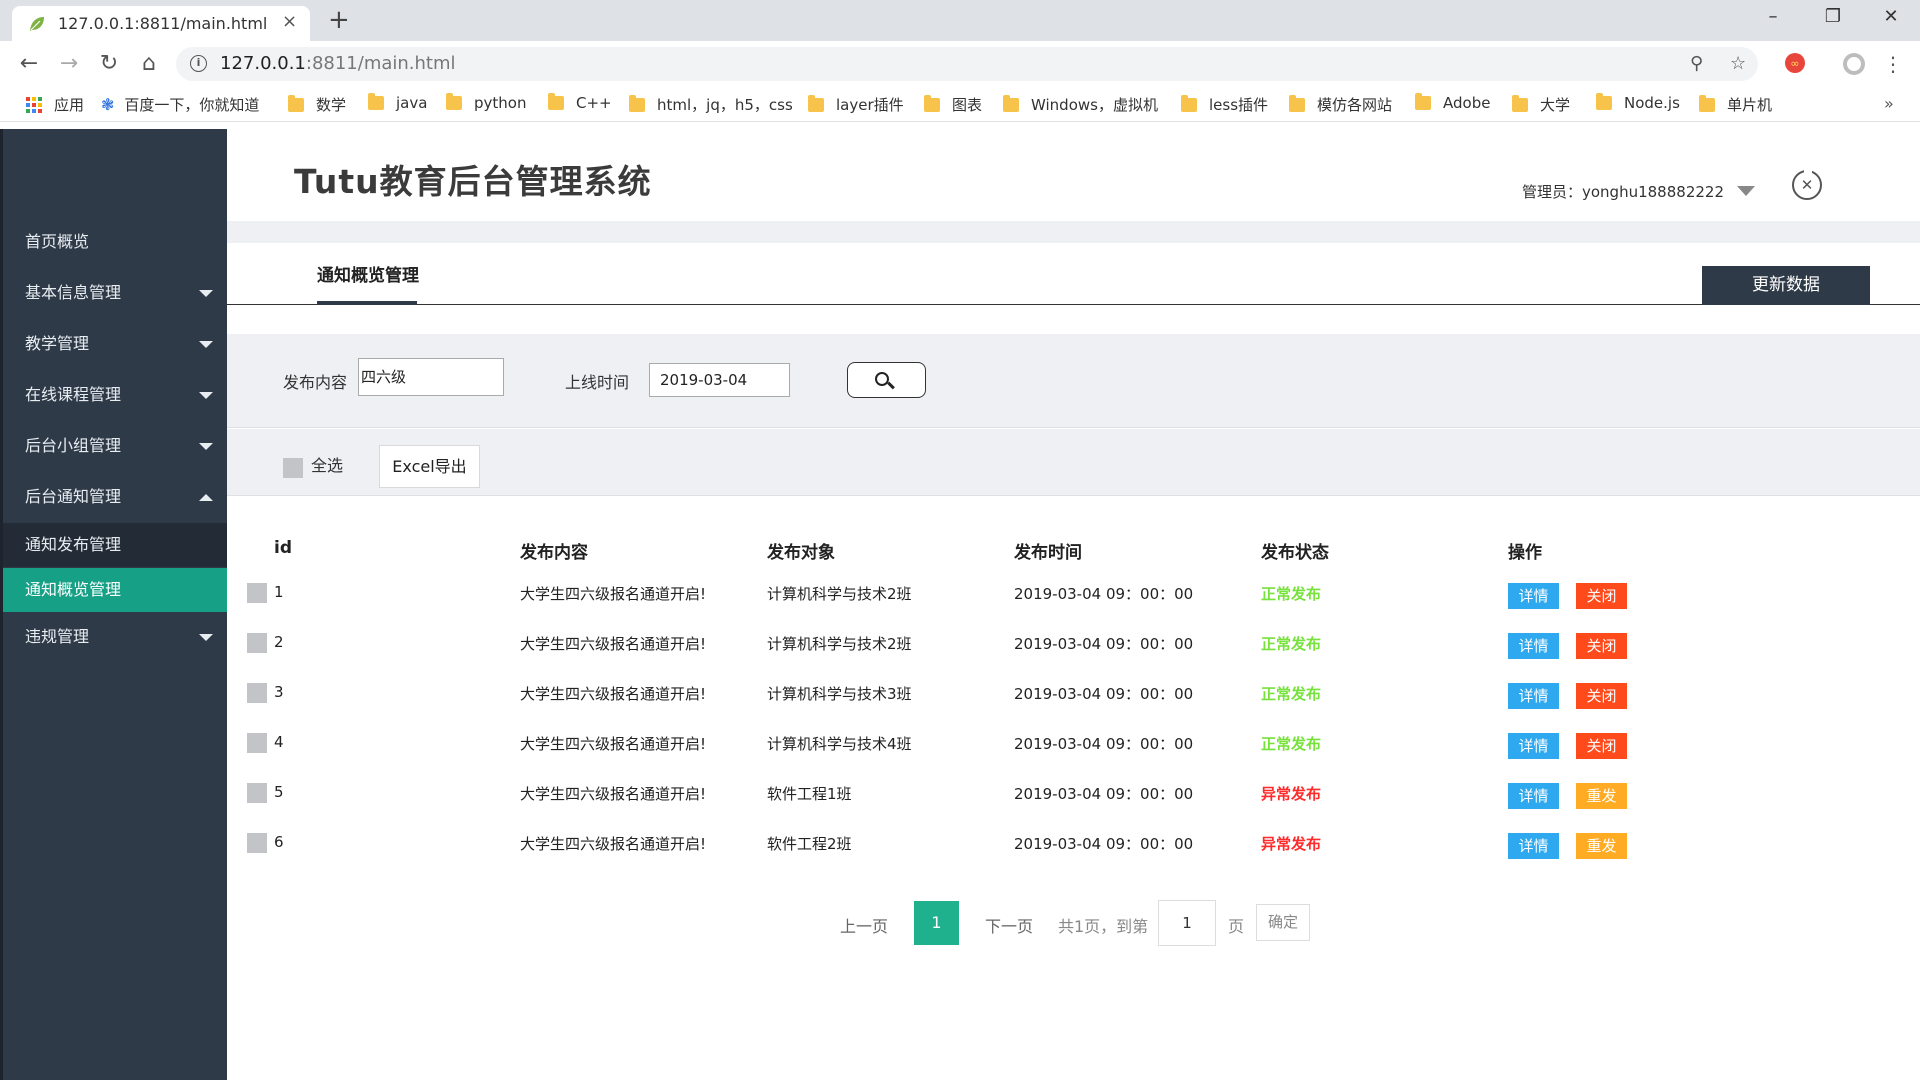 The height and width of the screenshot is (1080, 1920). I want to click on goto-confirm-button: 确定, so click(1283, 922).